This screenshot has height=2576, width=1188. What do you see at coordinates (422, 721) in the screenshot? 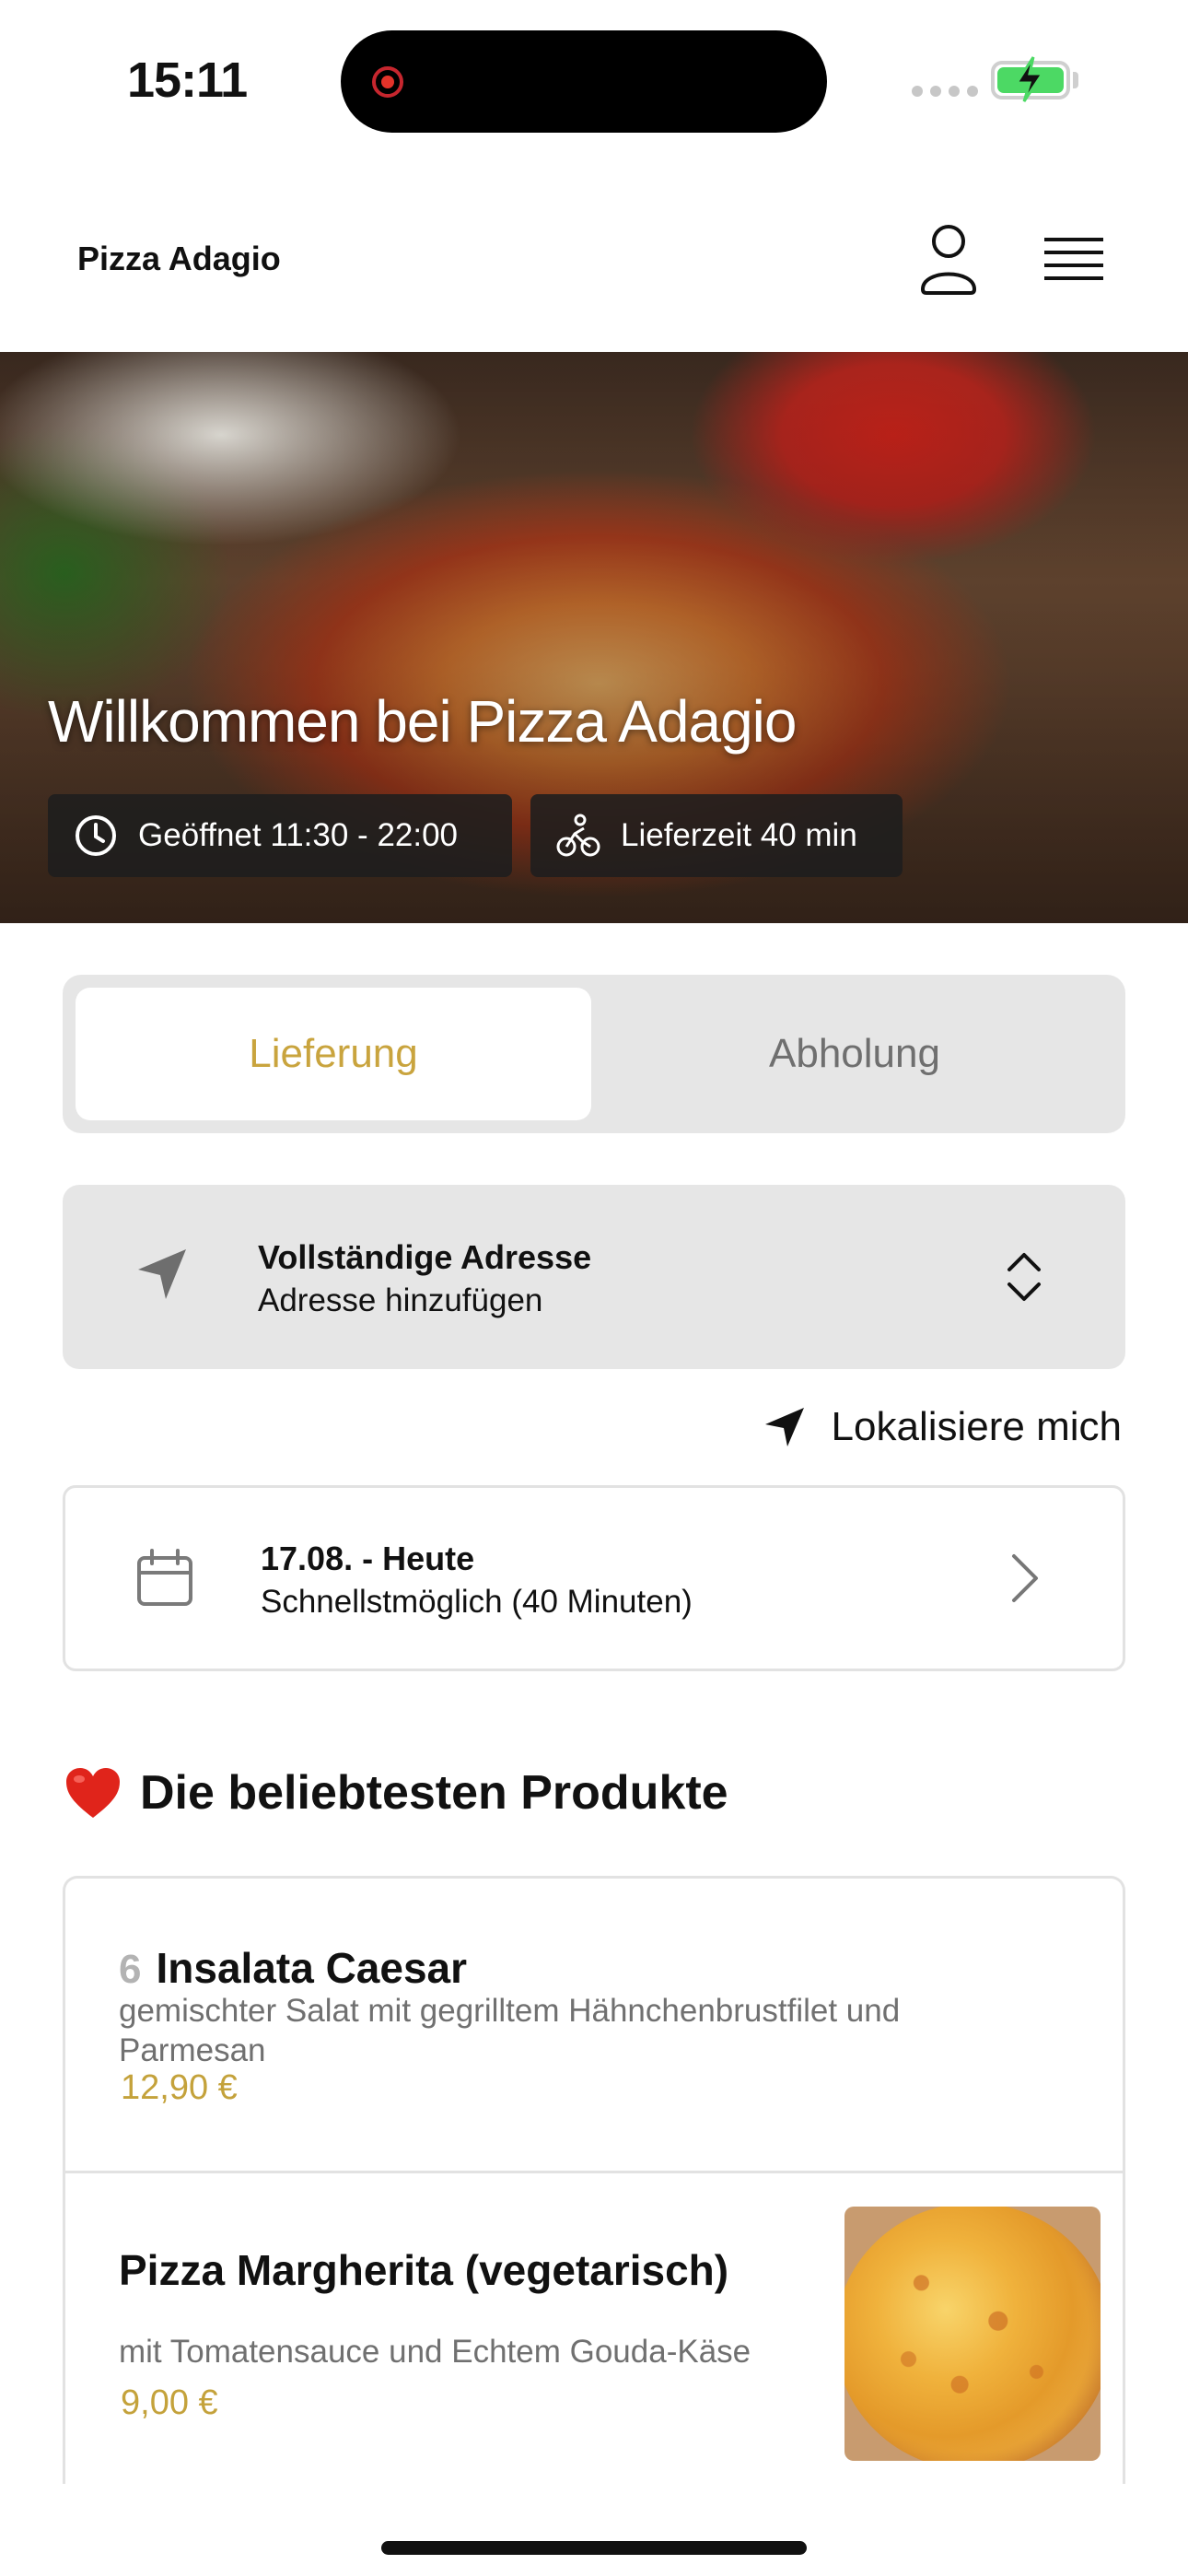
I see `hero-title: Willkommen bei Pizza Adagio` at bounding box center [422, 721].